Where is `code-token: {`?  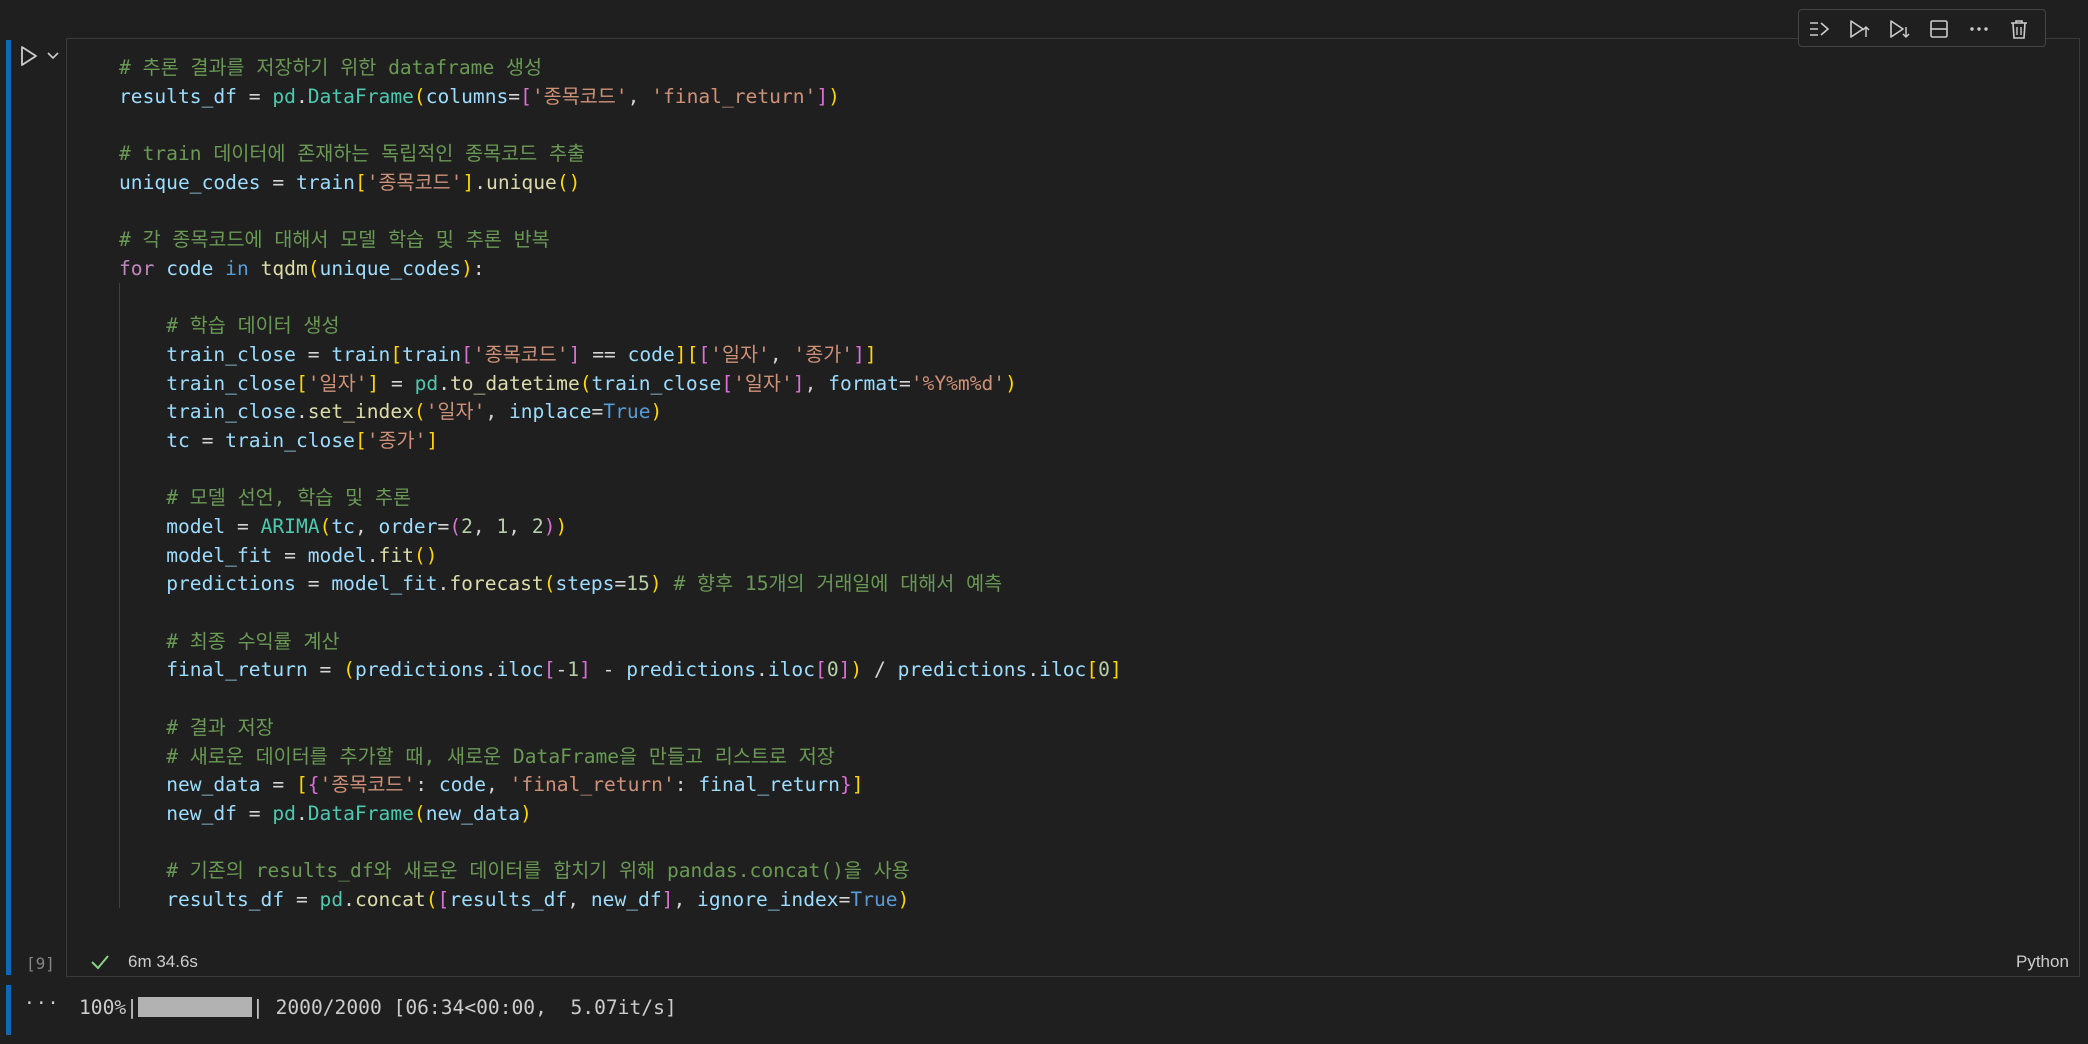
code-token: { is located at coordinates (313, 785).